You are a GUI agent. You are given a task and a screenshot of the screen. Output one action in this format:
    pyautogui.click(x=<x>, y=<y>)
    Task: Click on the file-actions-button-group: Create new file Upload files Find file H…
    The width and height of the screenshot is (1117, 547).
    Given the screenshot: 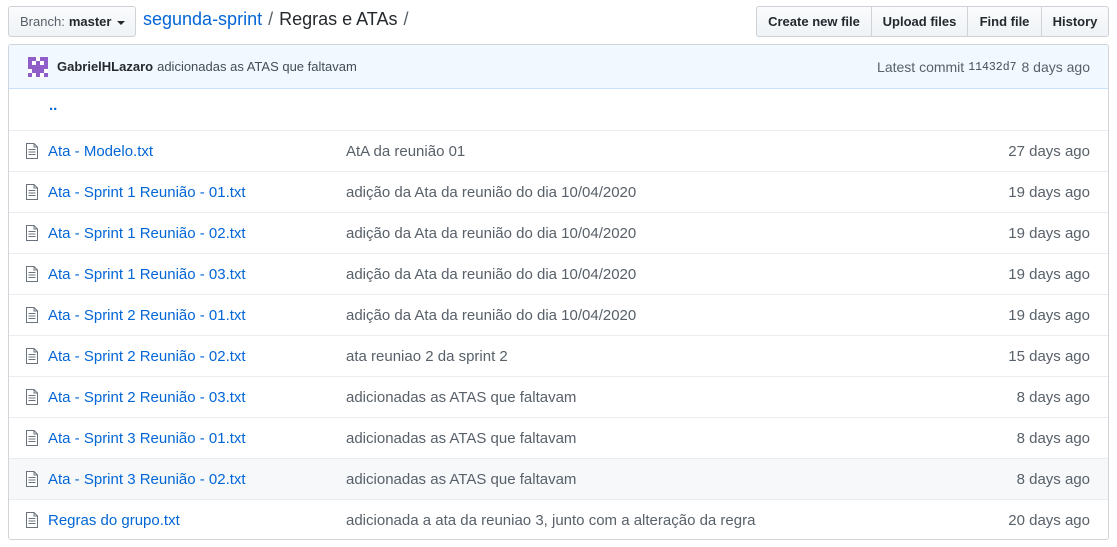 What is the action you would take?
    pyautogui.click(x=932, y=21)
    